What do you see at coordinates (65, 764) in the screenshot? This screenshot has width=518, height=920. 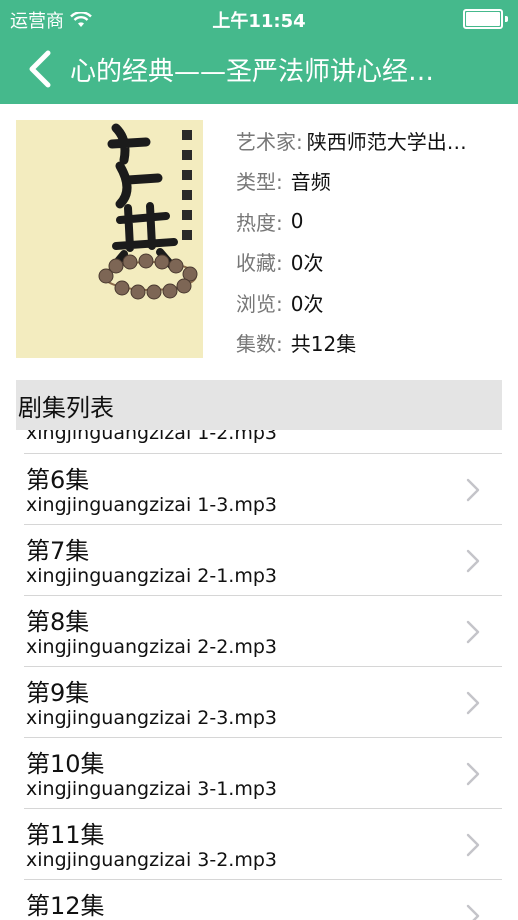 I see `episode-title: 第10集` at bounding box center [65, 764].